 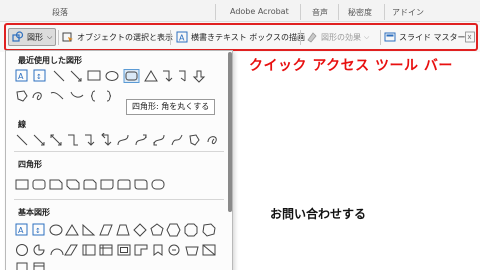 I want to click on section-title-rectangles: 四角形, so click(x=30, y=164).